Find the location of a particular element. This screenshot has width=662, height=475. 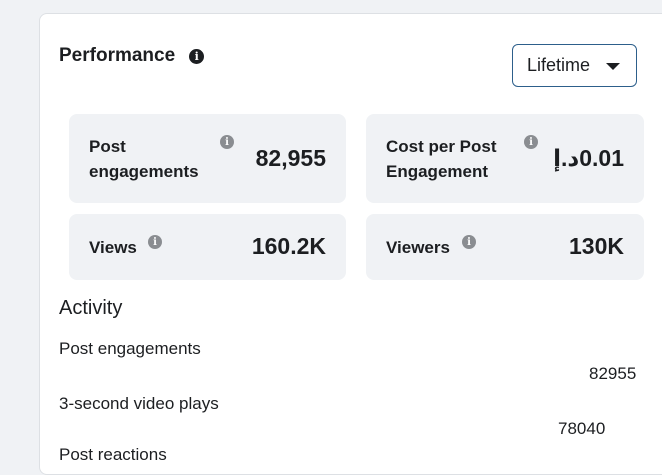

activity-row-label: Post engagements is located at coordinates (130, 348).